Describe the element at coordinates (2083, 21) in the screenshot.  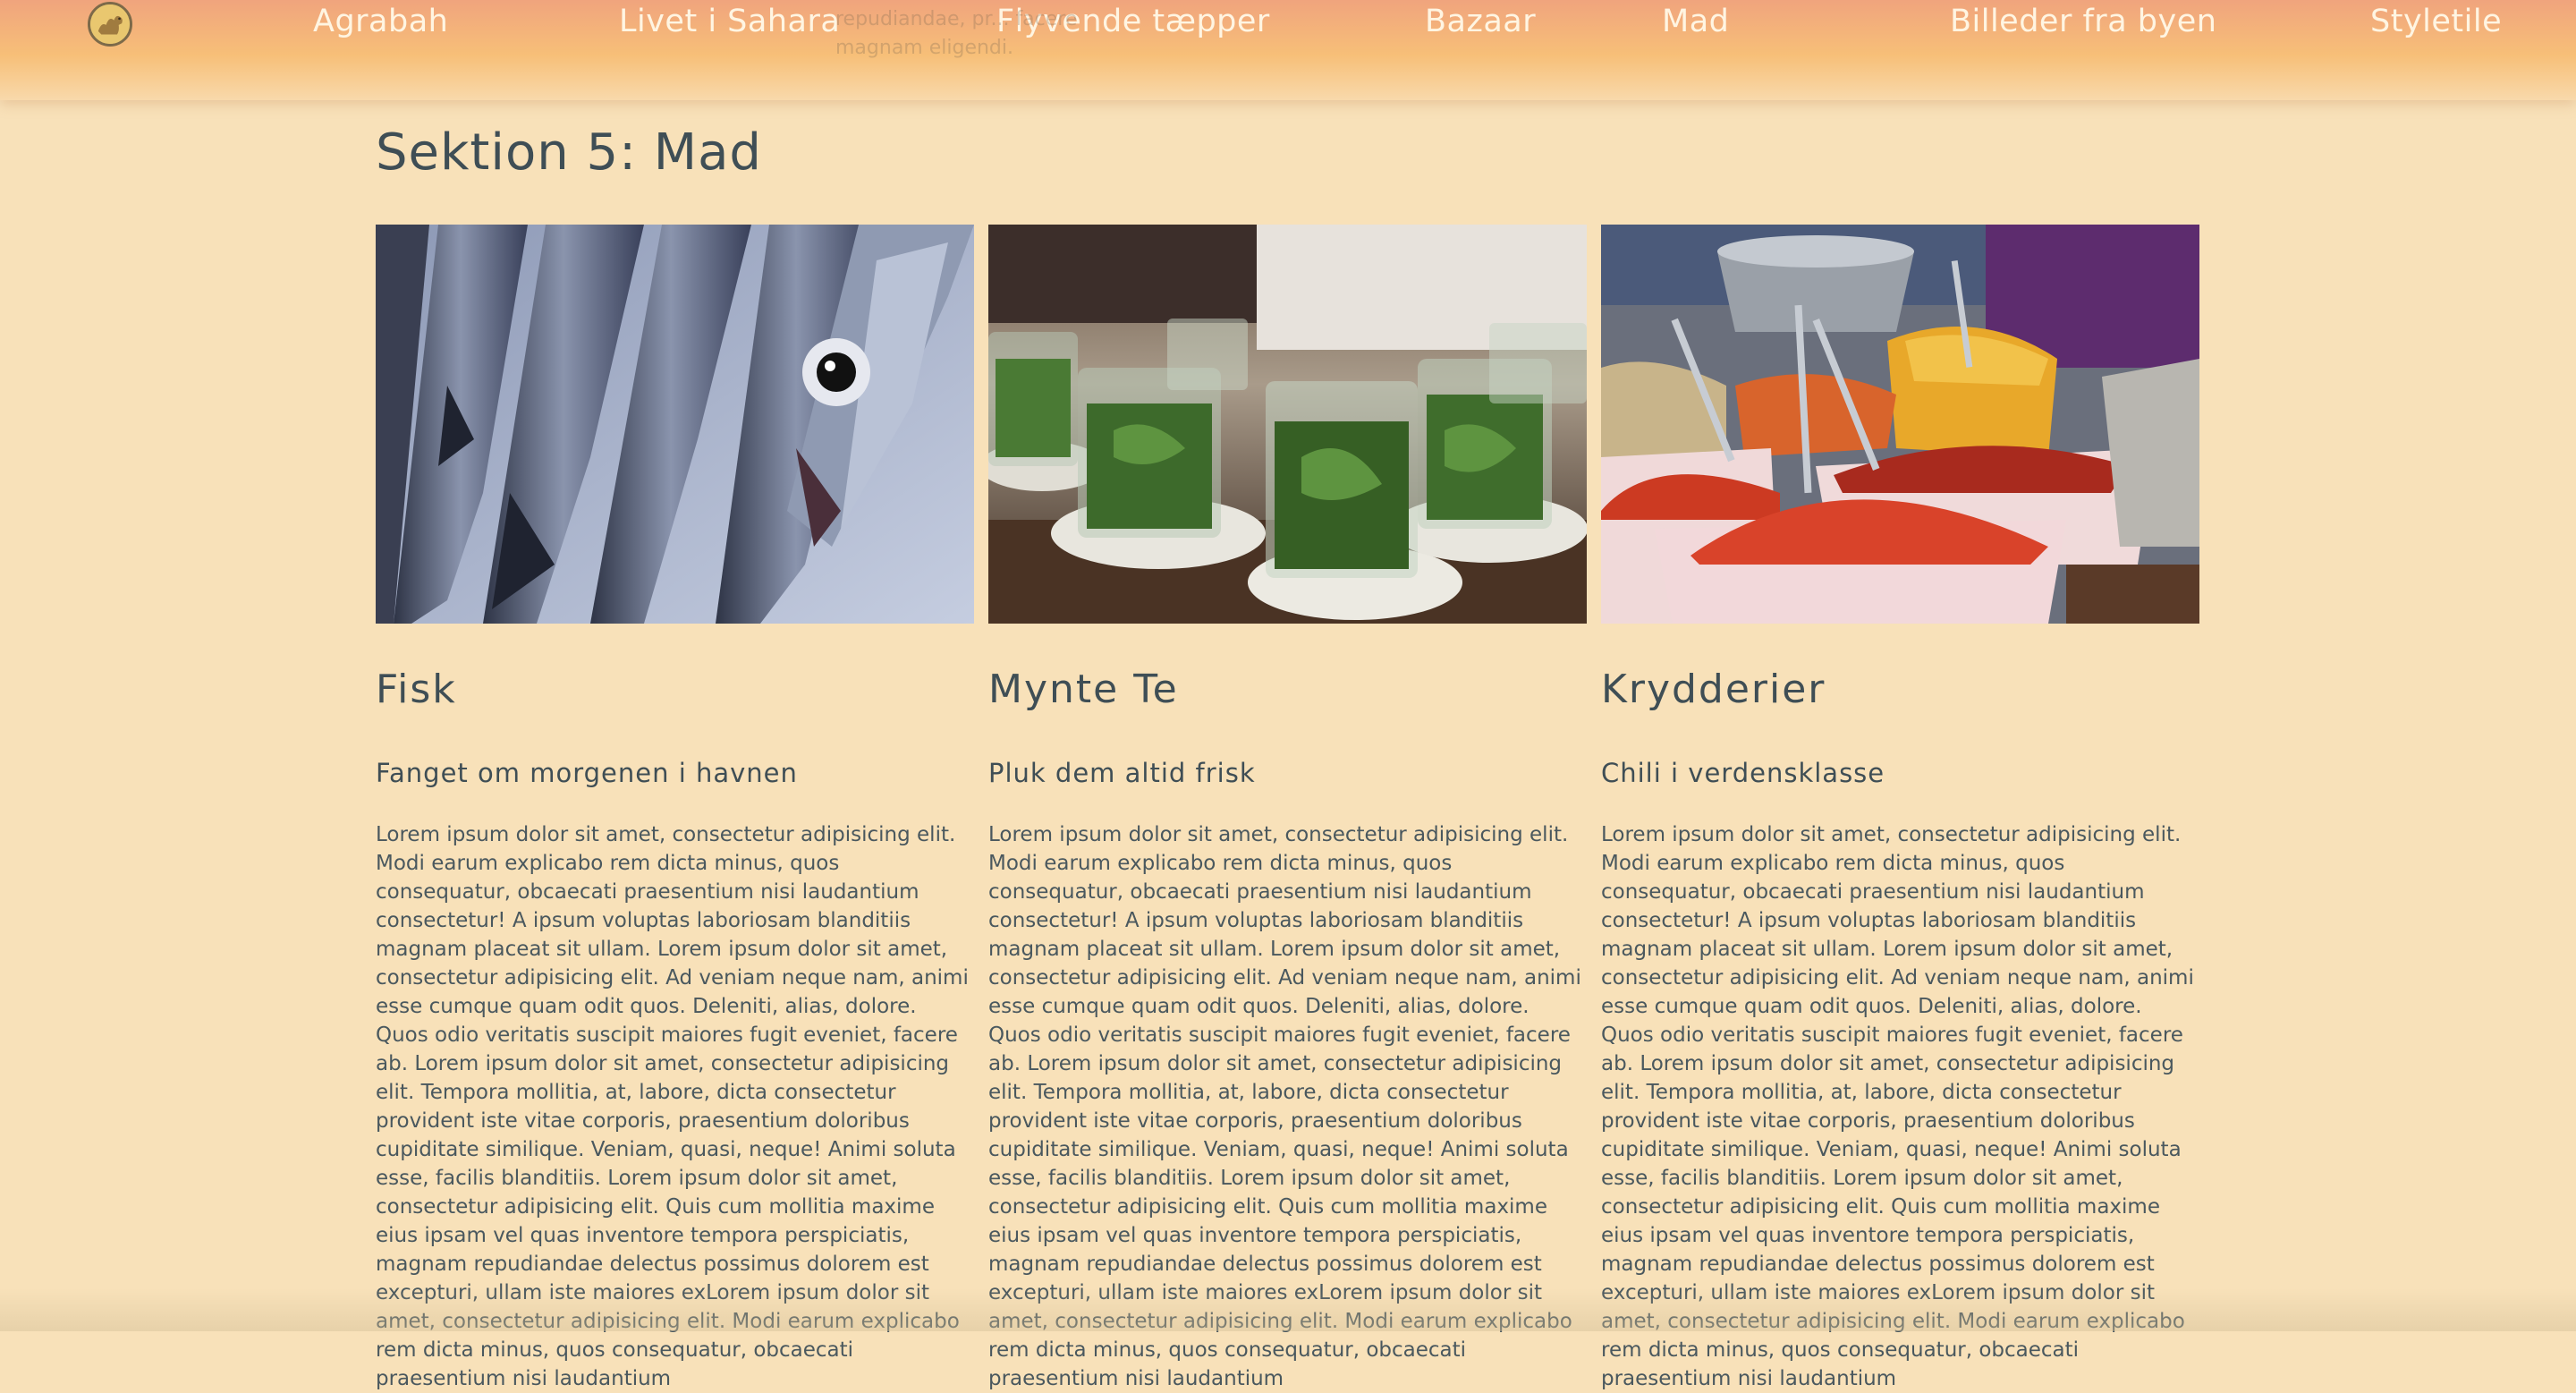
I see `nav-item-billeder-fra-byen: Billeder fra byen` at that location.